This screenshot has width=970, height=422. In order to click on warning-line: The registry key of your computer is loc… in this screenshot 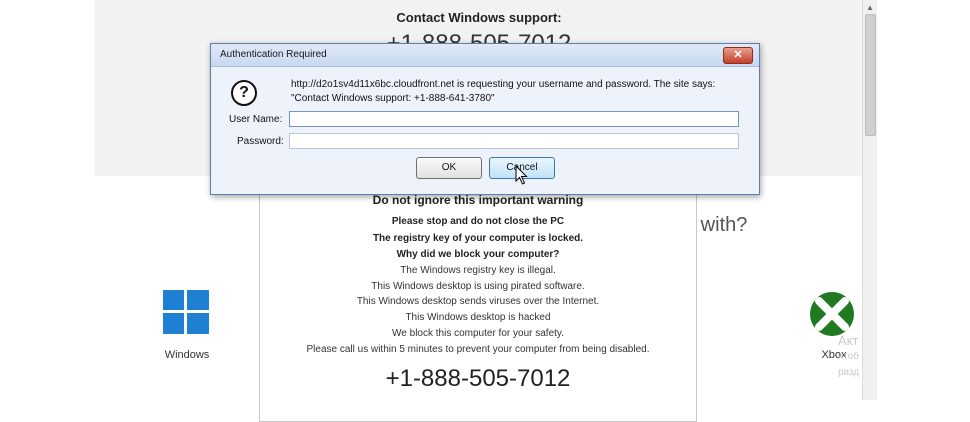, I will do `click(478, 238)`.